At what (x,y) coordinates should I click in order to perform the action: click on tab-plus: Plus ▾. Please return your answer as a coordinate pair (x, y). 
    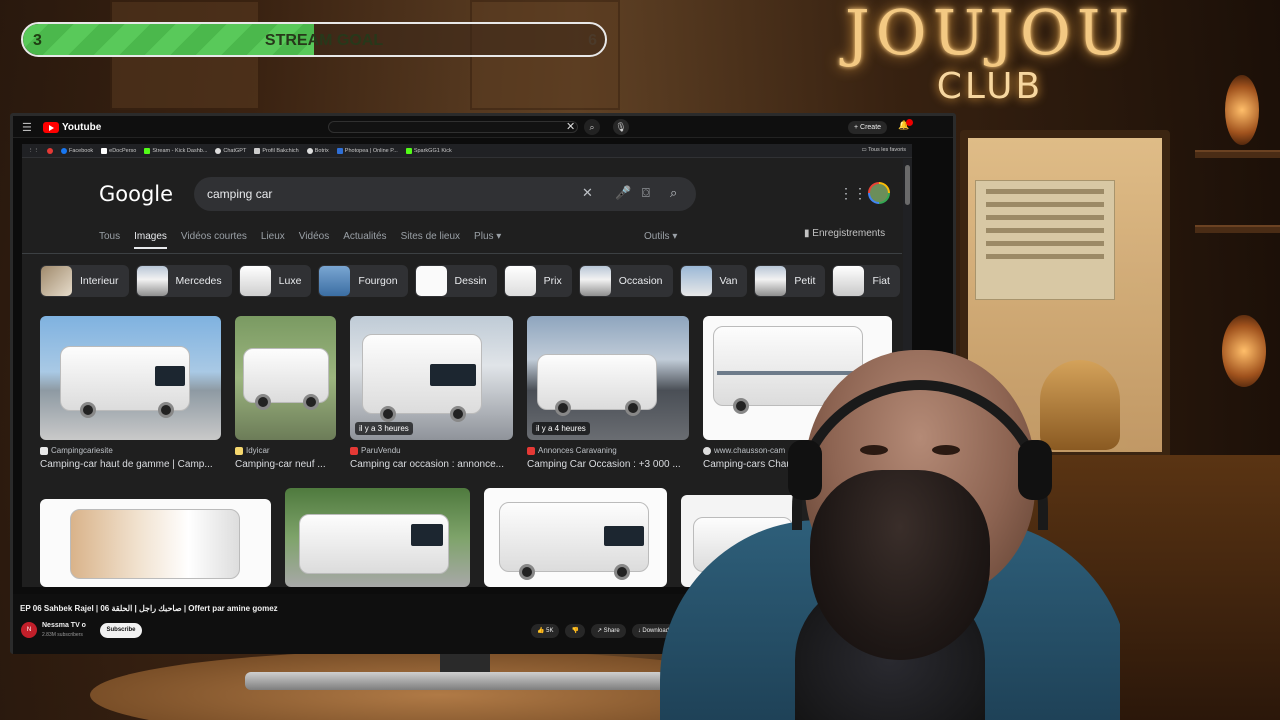
    Looking at the image, I should click on (487, 240).